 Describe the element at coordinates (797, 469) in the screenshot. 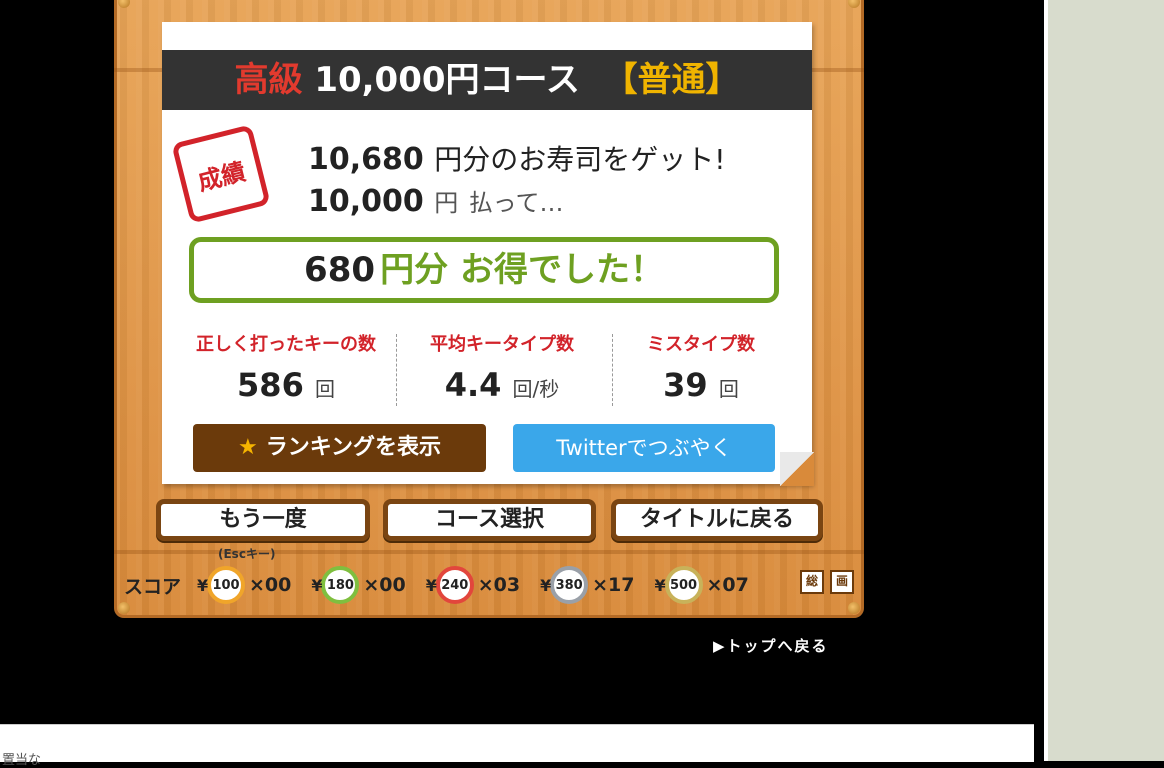

I see `paper-fold` at that location.